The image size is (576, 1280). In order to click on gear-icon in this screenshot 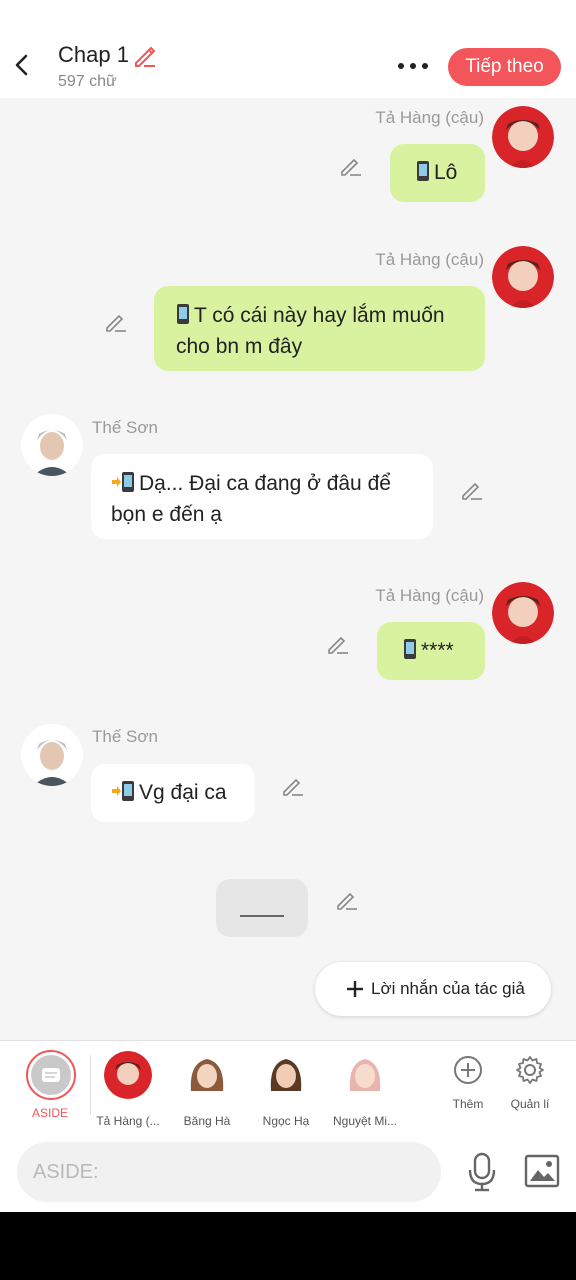, I will do `click(530, 1070)`.